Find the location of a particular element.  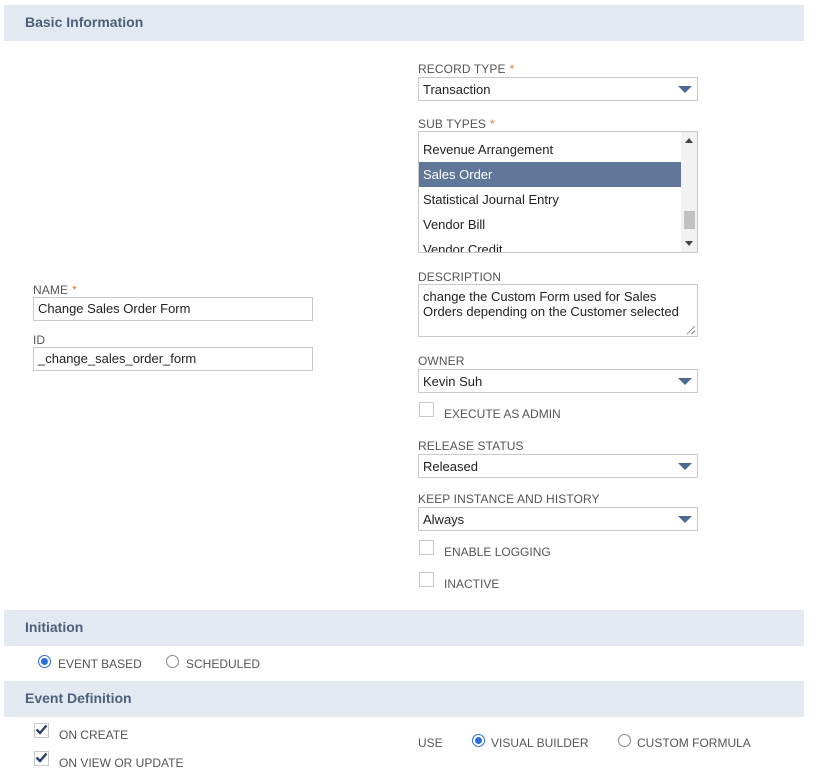

listbox-scrollbar is located at coordinates (689, 192).